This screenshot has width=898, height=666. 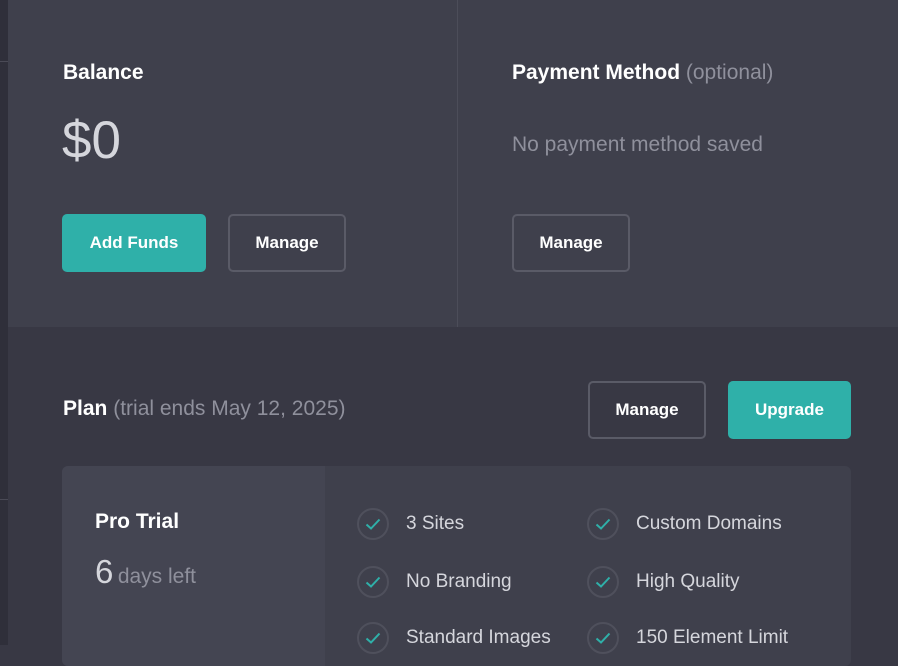 I want to click on feature-label: 150 Element Limit, so click(x=712, y=637).